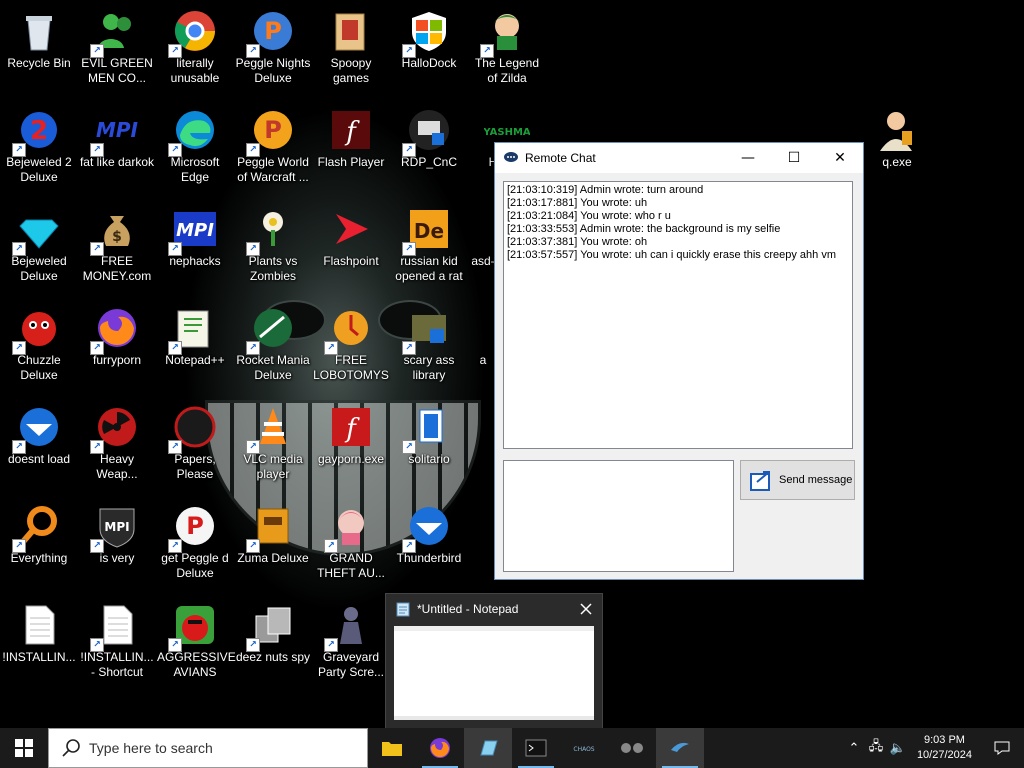  Describe the element at coordinates (349, 528) in the screenshot. I see `anime-girl-icon: ↗` at that location.